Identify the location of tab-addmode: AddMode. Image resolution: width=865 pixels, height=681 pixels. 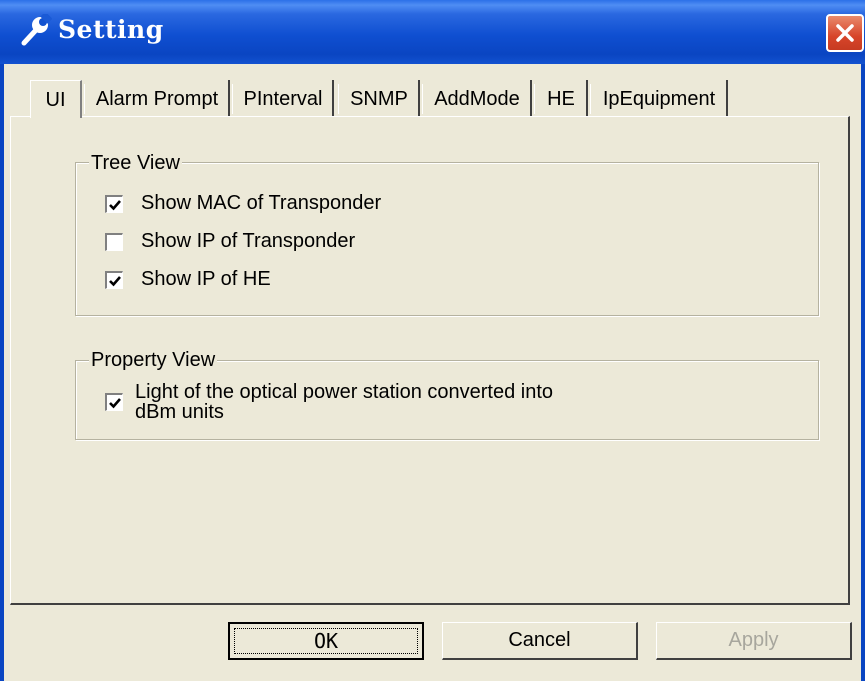
(477, 99).